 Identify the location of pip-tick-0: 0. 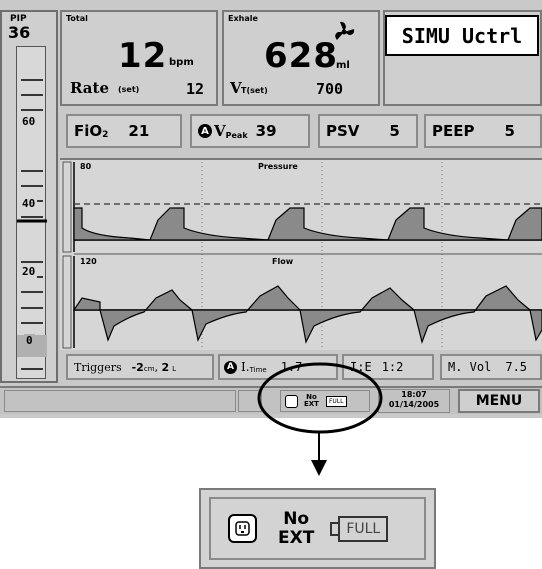
(29, 340).